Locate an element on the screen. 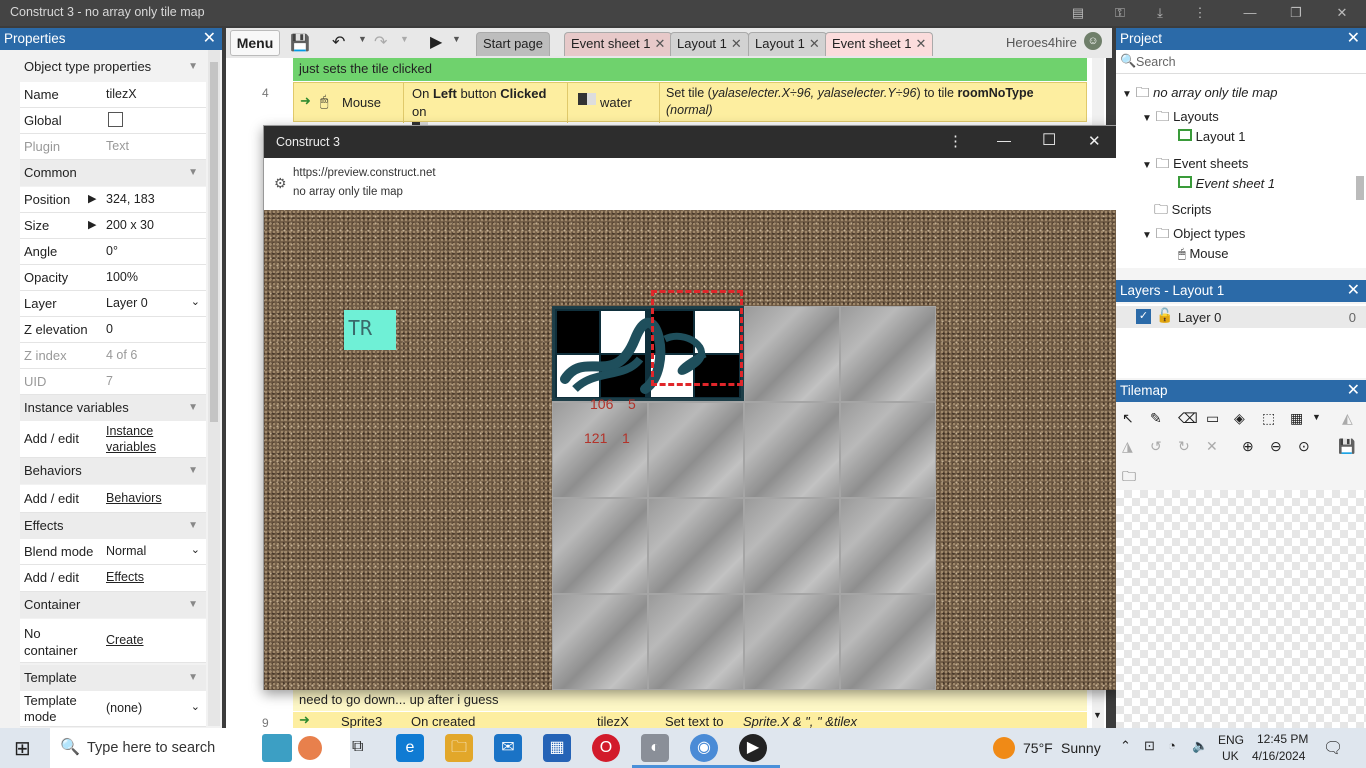 The width and height of the screenshot is (1366, 768). volume-icon: 🔈 is located at coordinates (1200, 746).